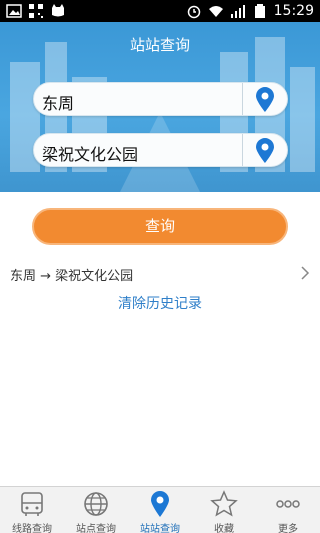 This screenshot has width=320, height=533. I want to click on nav-item-label: 更多, so click(288, 528).